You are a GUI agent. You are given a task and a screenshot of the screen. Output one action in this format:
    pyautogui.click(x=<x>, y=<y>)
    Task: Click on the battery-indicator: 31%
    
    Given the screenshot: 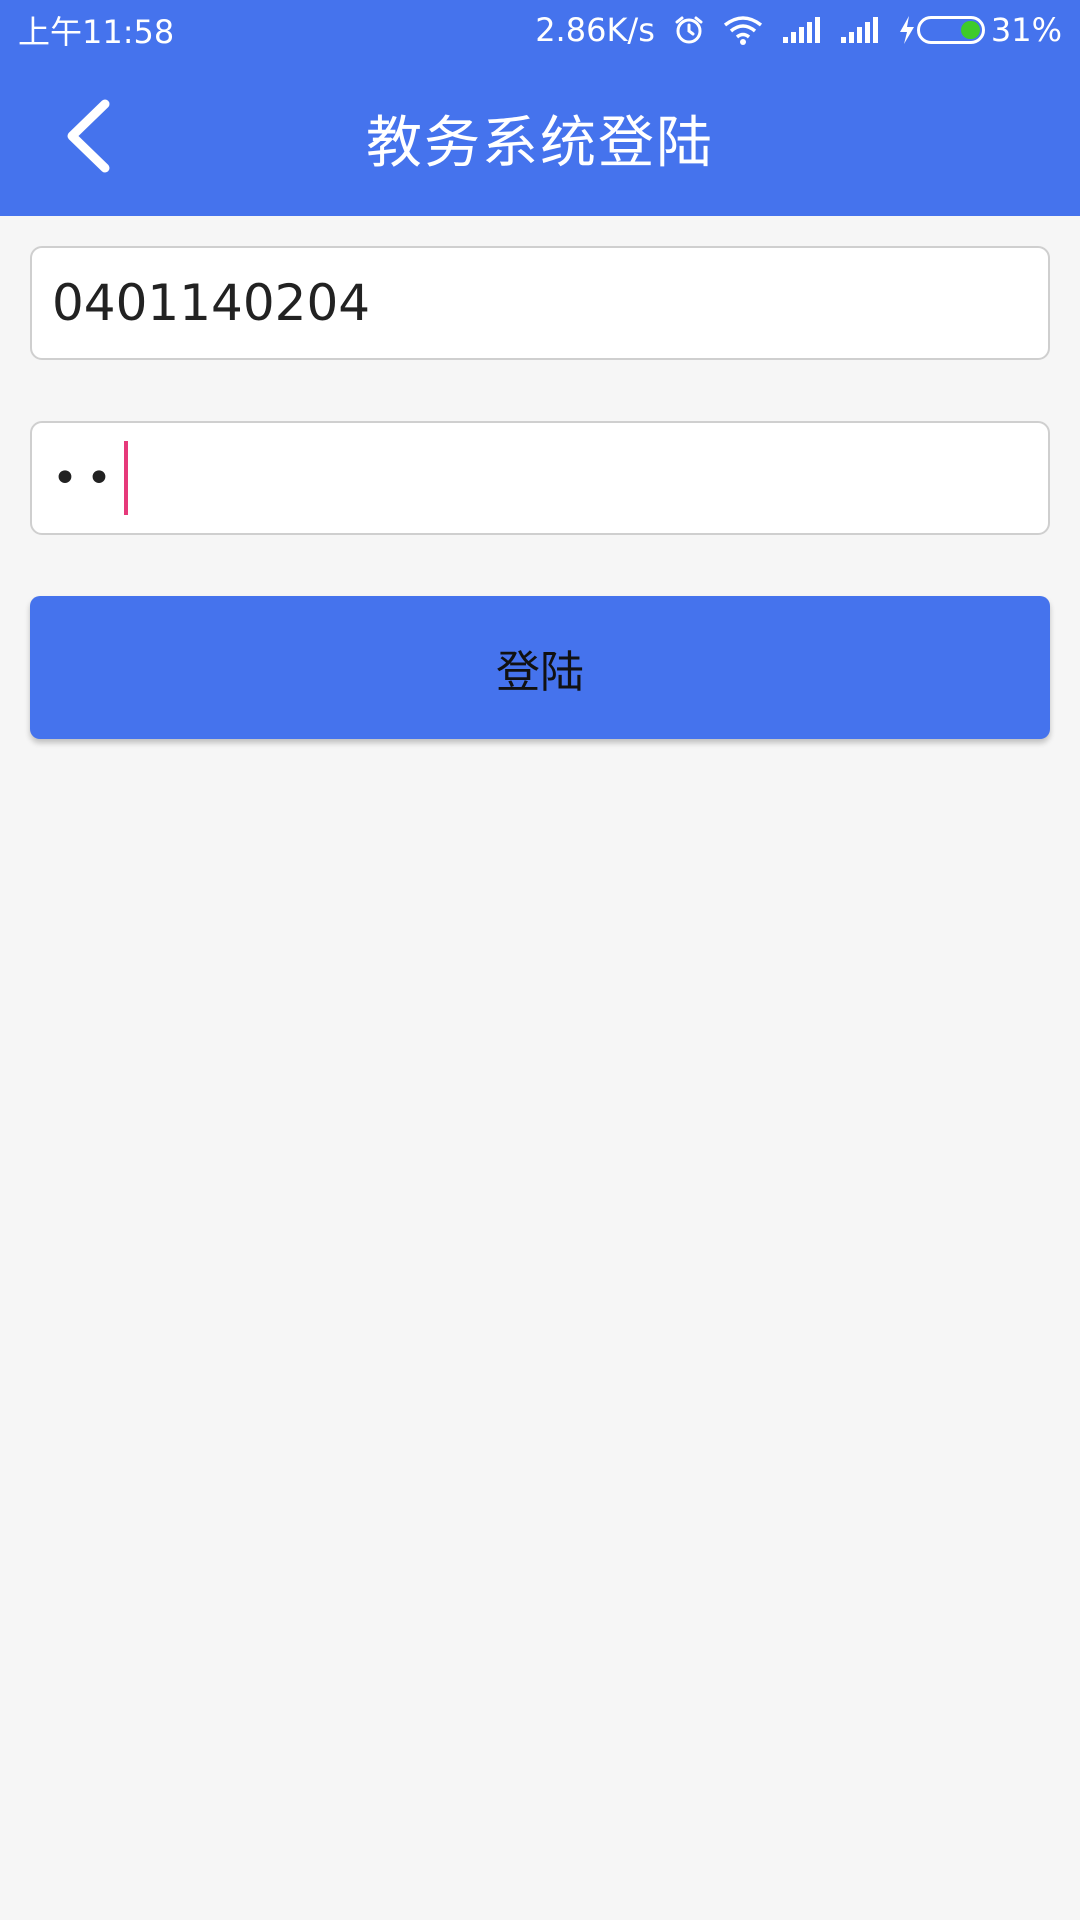 What is the action you would take?
    pyautogui.click(x=979, y=30)
    